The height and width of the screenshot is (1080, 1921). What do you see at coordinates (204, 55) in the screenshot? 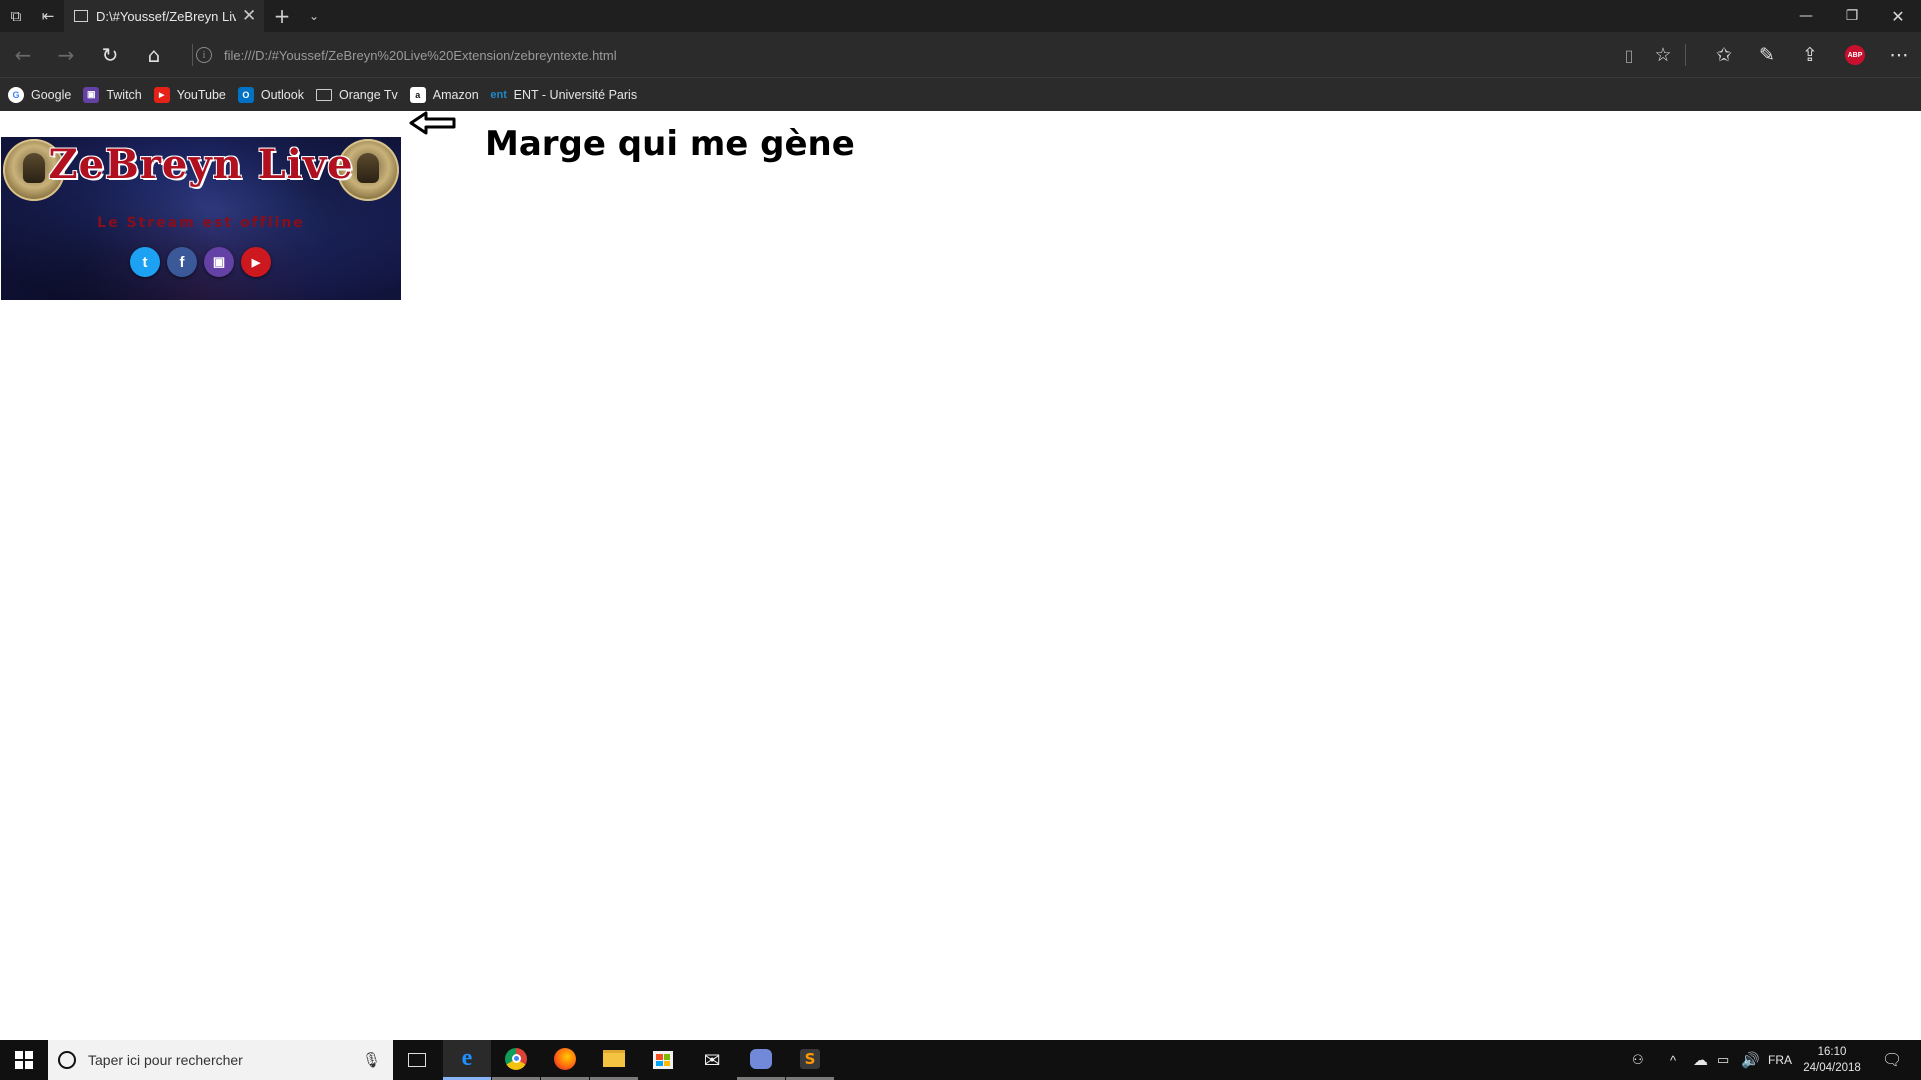
I see `info-icon: i` at bounding box center [204, 55].